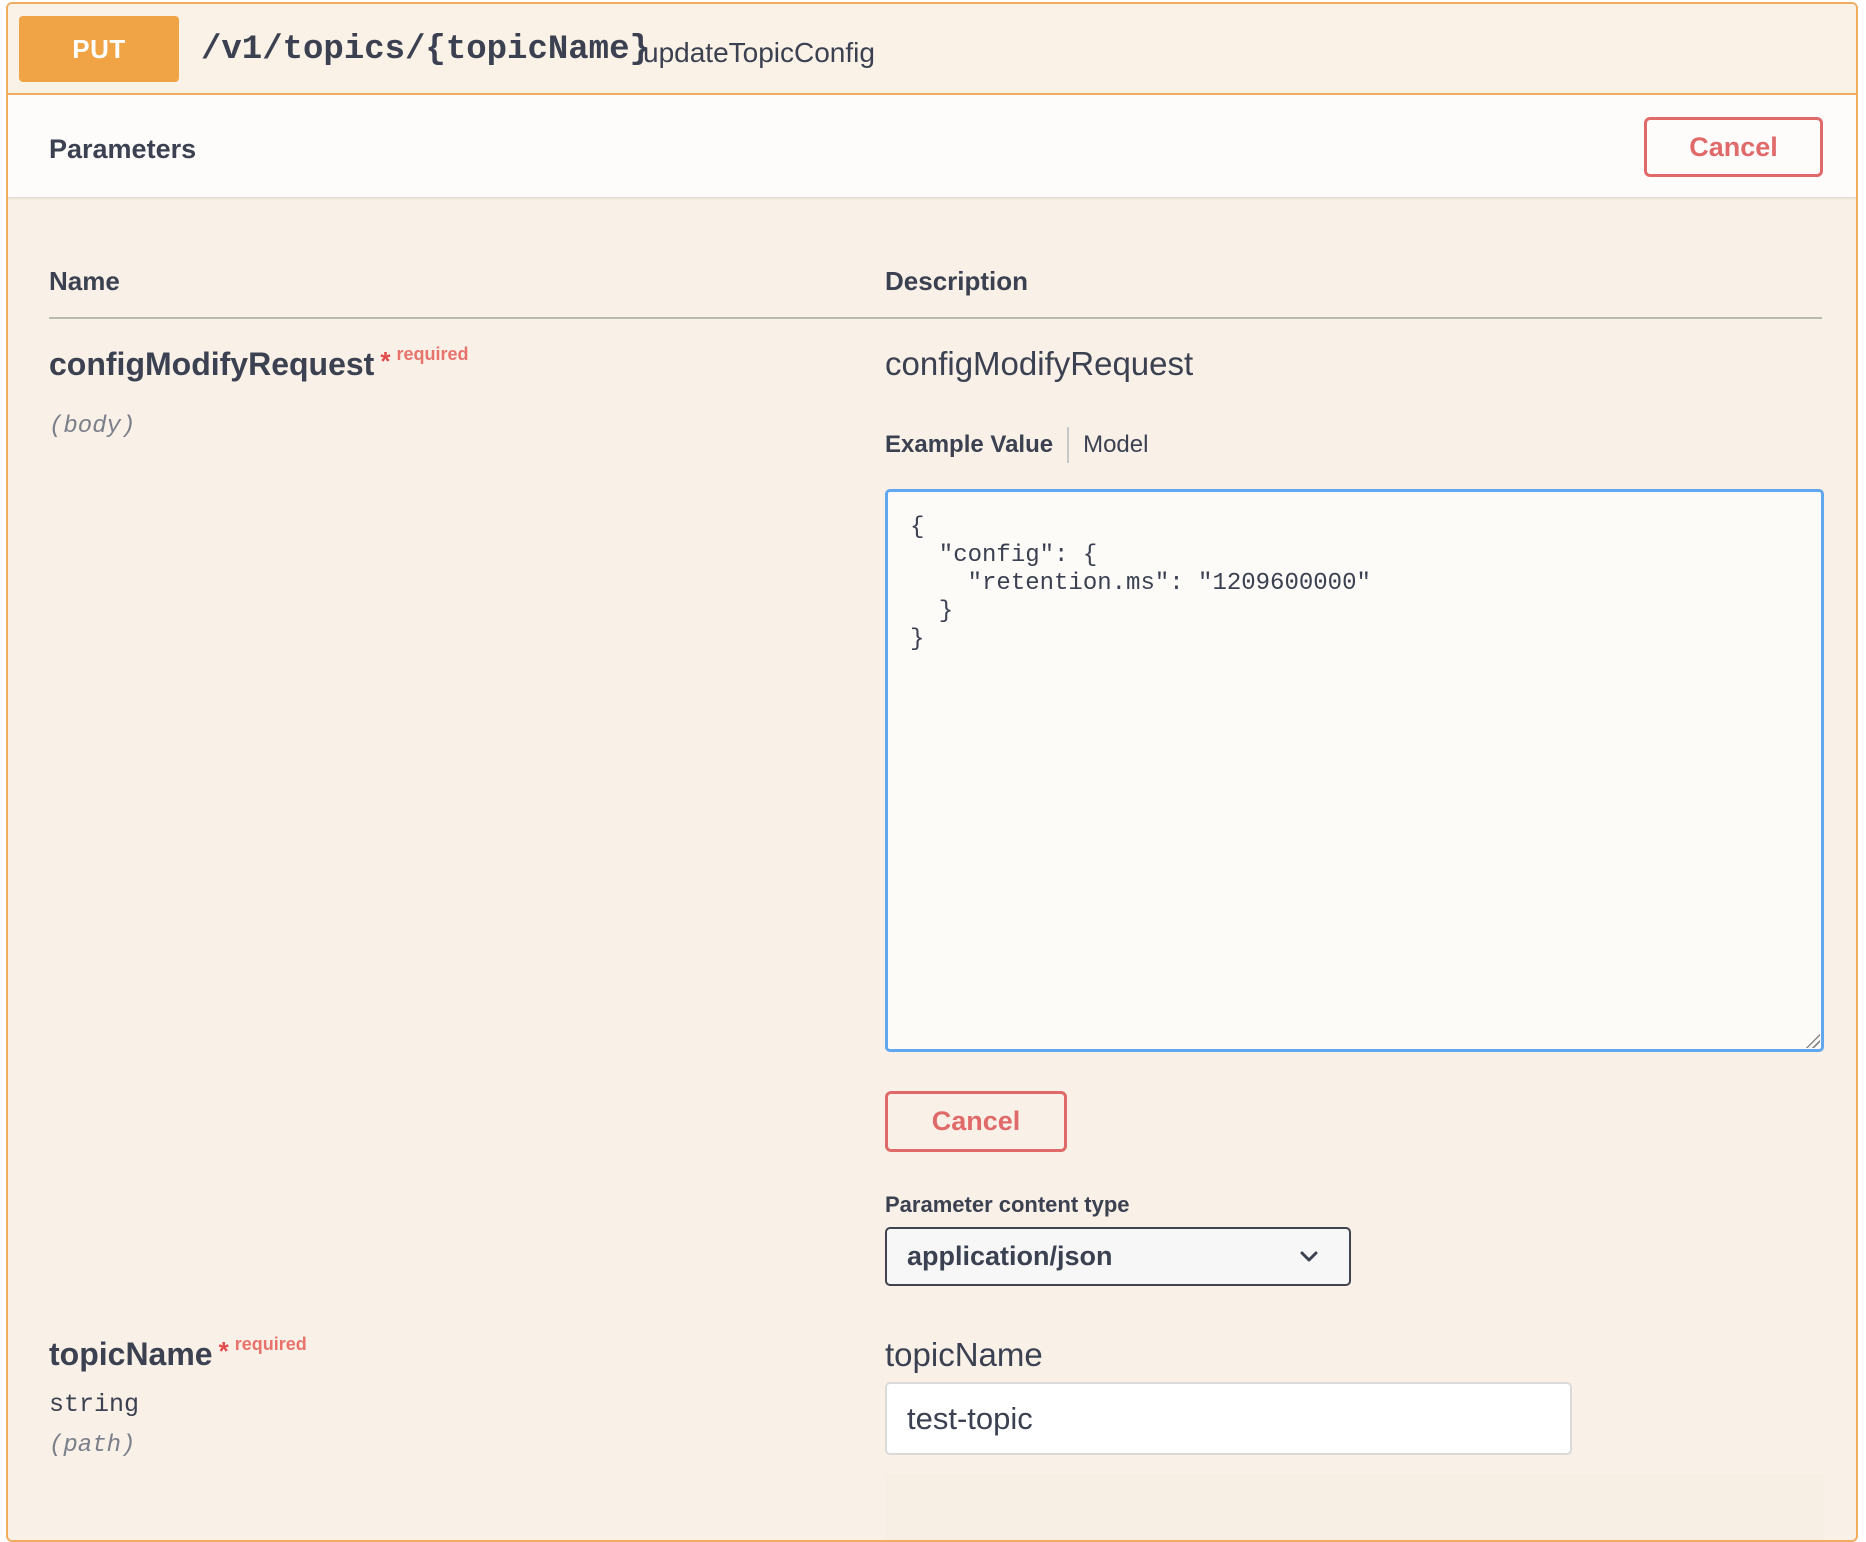  What do you see at coordinates (1010, 1256) in the screenshot?
I see `content-type-value: application/json` at bounding box center [1010, 1256].